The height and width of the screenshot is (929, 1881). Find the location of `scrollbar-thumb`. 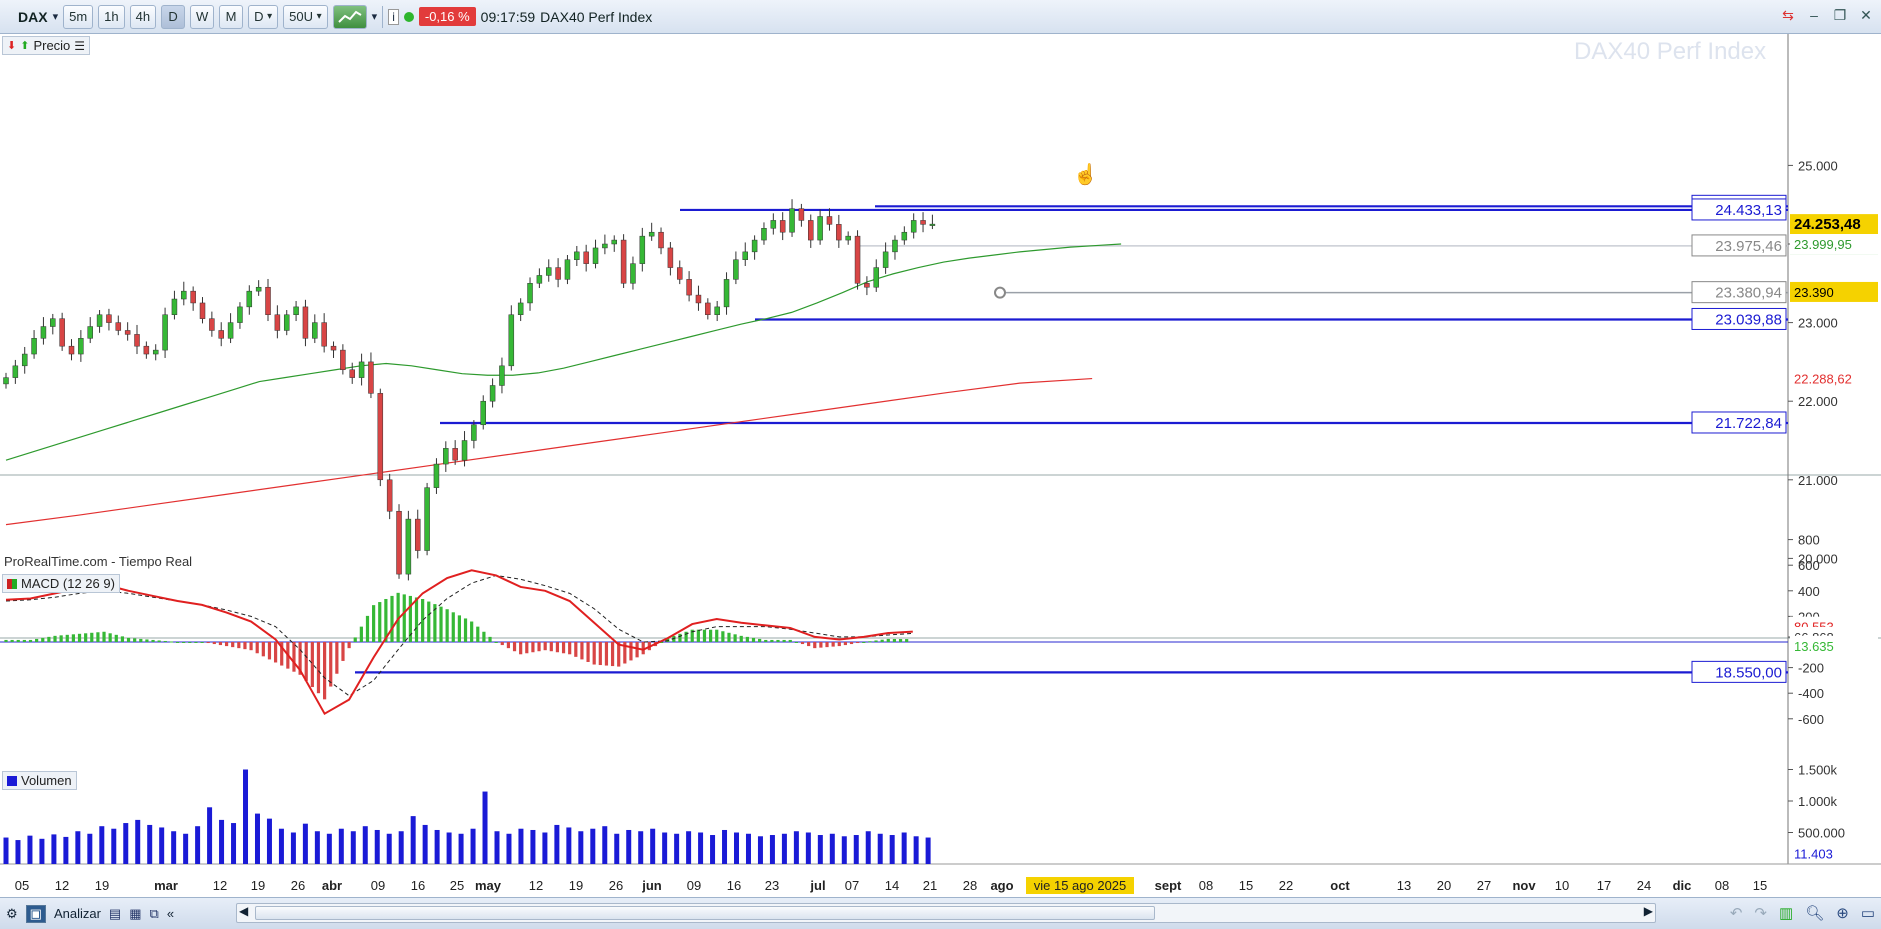

scrollbar-thumb is located at coordinates (705, 913).